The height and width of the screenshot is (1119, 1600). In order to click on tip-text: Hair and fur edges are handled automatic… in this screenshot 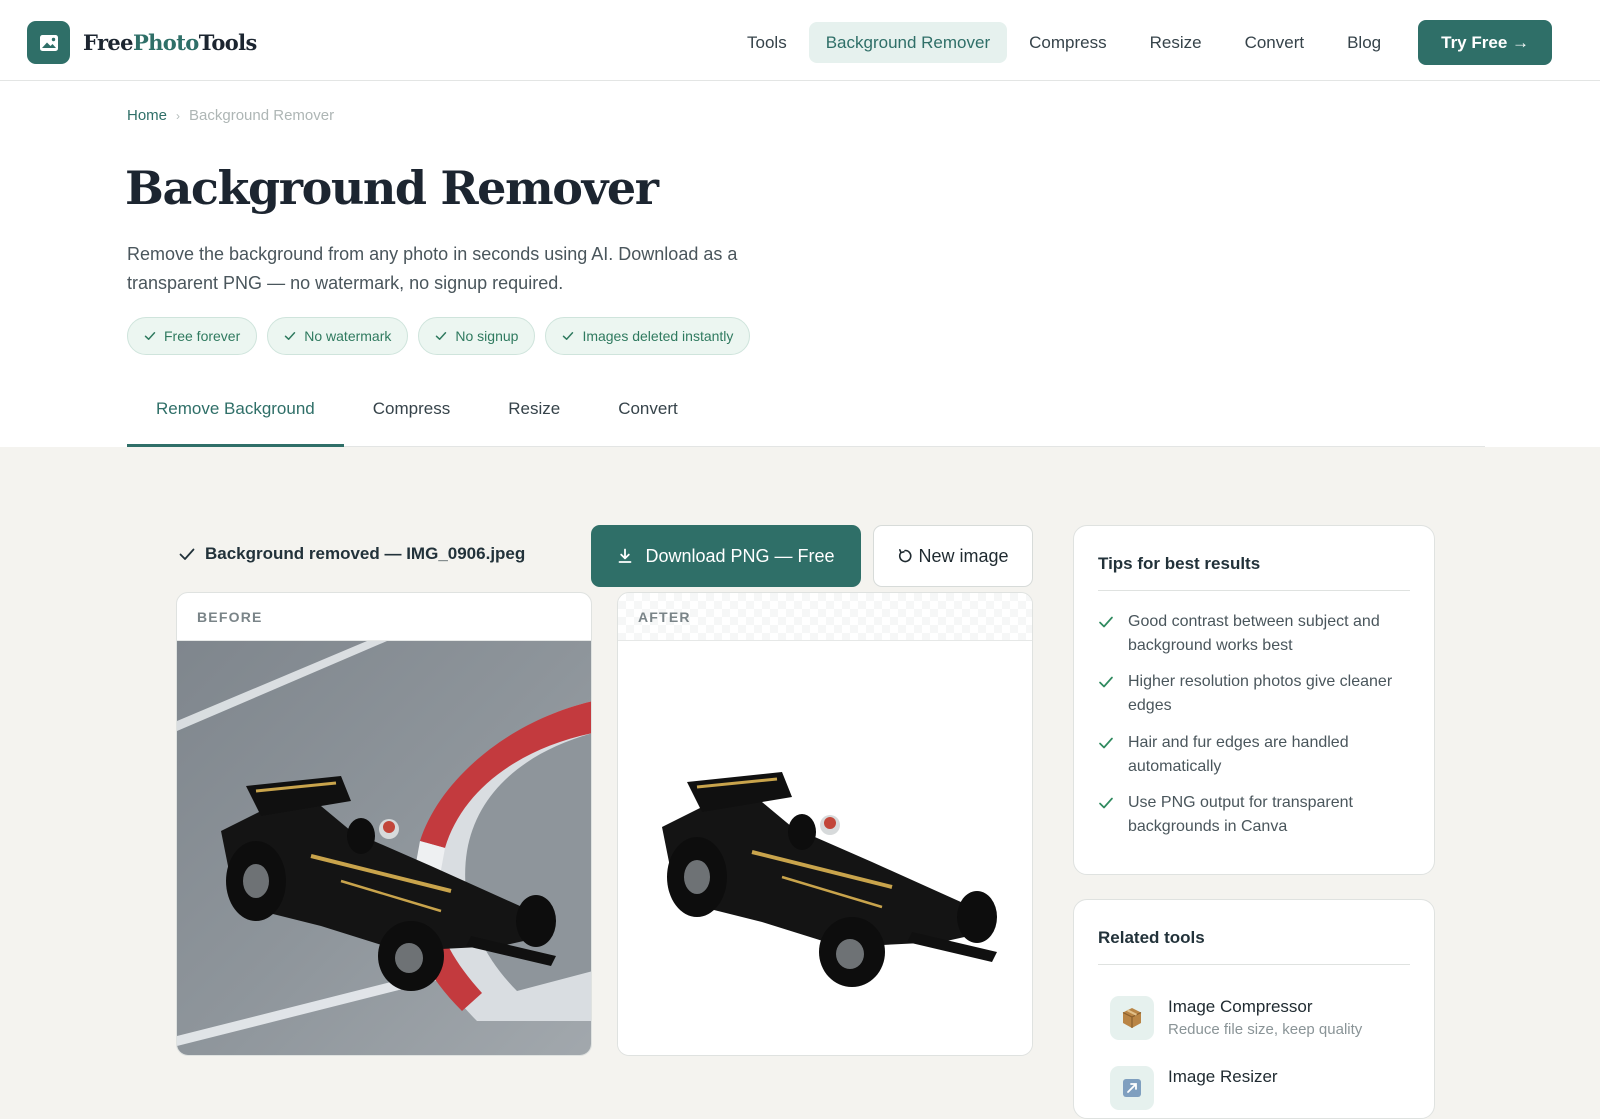, I will do `click(1238, 754)`.